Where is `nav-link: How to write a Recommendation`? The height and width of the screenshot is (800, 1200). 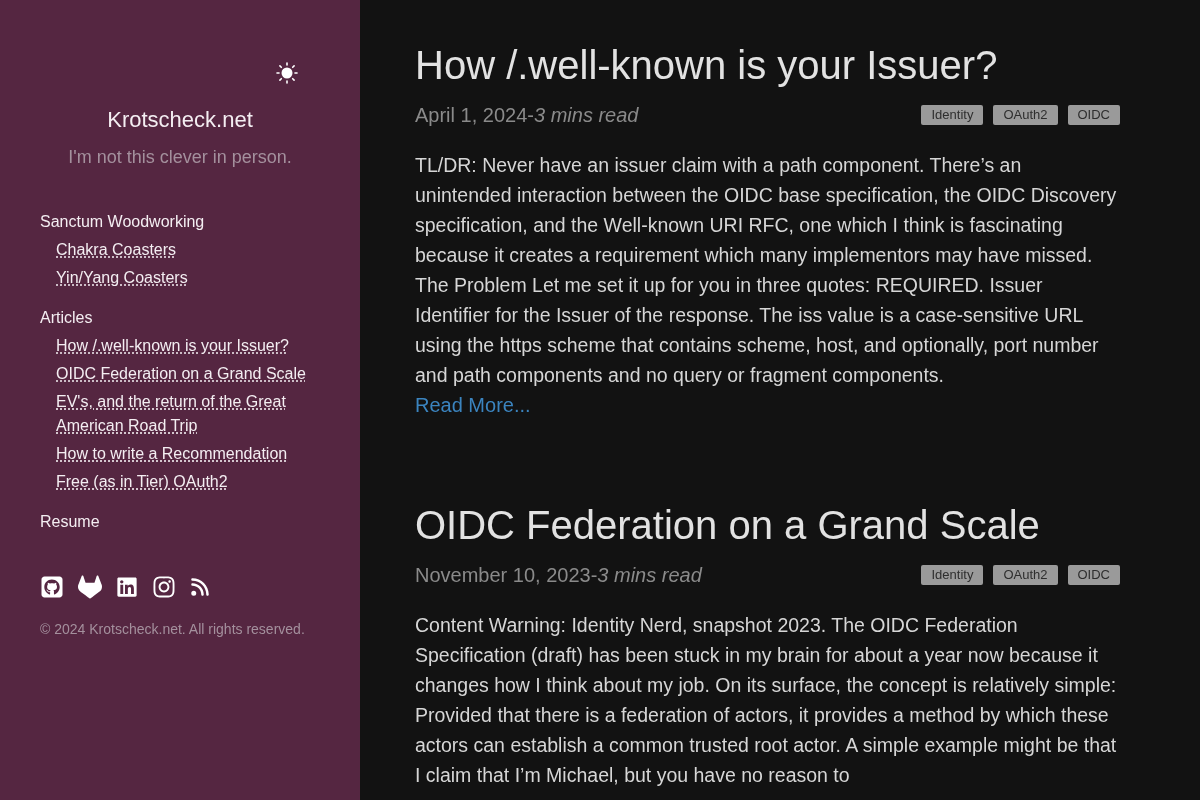 nav-link: How to write a Recommendation is located at coordinates (172, 454).